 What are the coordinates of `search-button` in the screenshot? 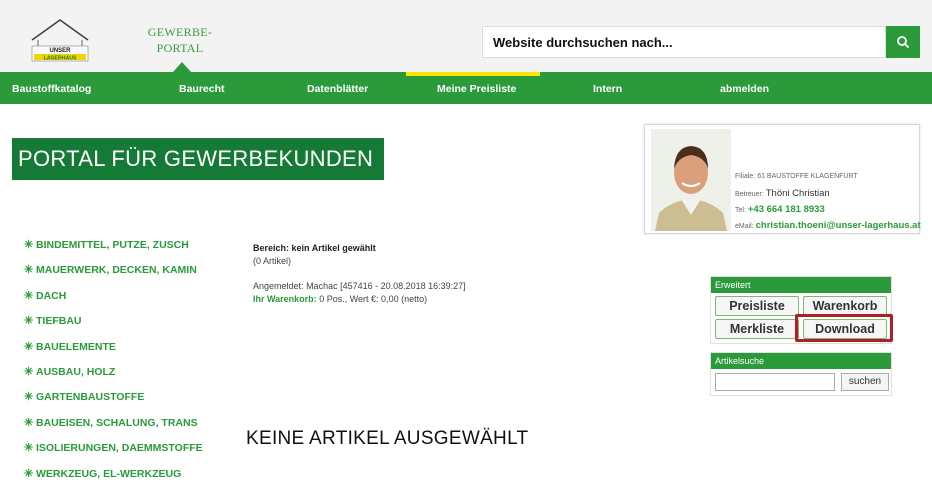 It's located at (903, 42).